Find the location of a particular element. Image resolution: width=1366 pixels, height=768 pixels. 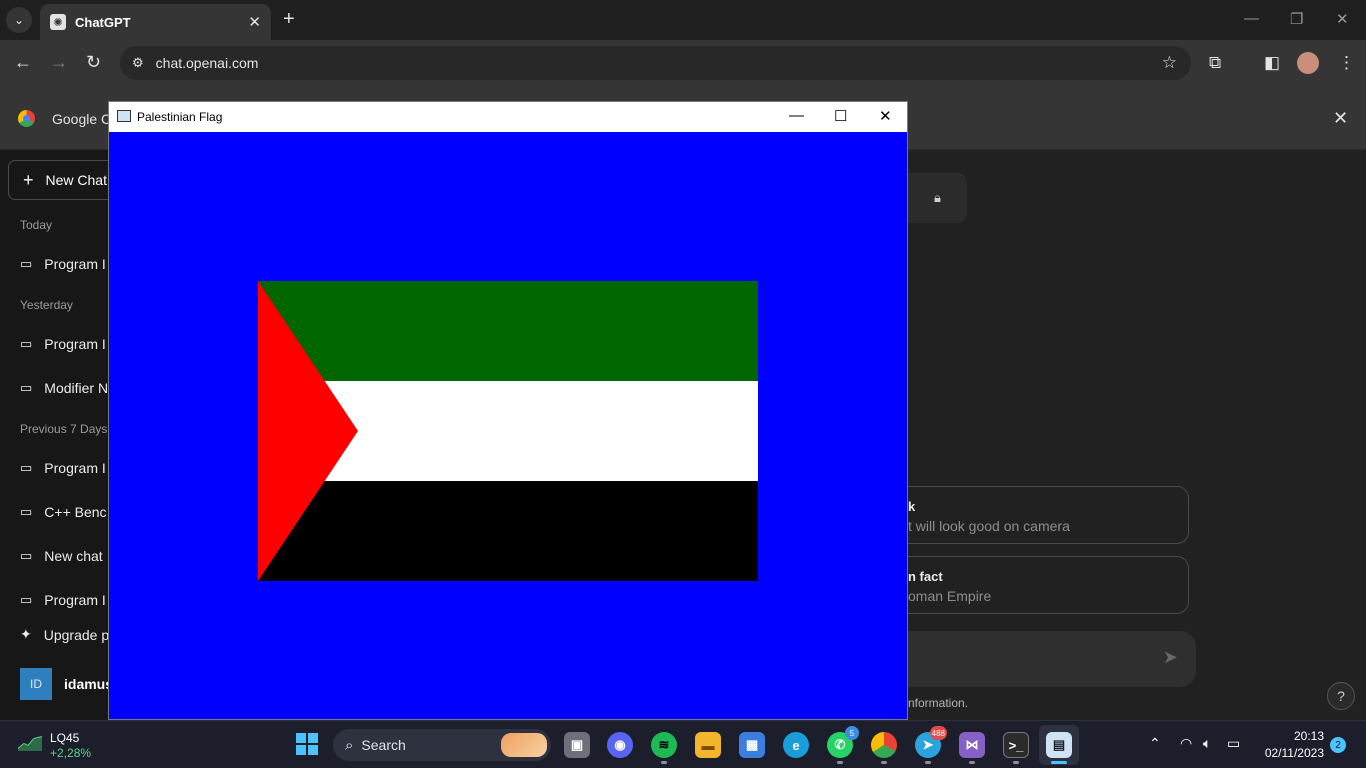

visual-studio-icon: ⋈ is located at coordinates (972, 745).